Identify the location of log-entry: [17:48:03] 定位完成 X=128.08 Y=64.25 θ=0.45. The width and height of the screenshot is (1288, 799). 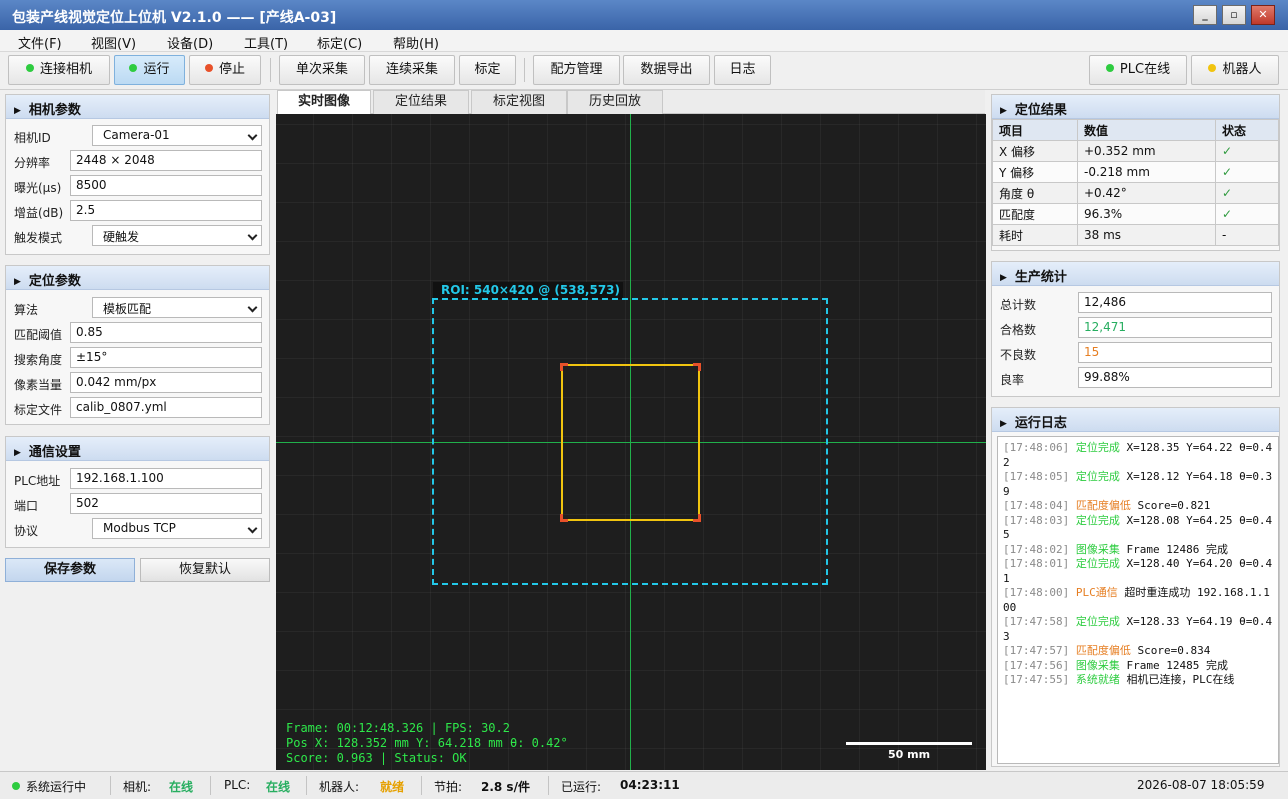
(1138, 528).